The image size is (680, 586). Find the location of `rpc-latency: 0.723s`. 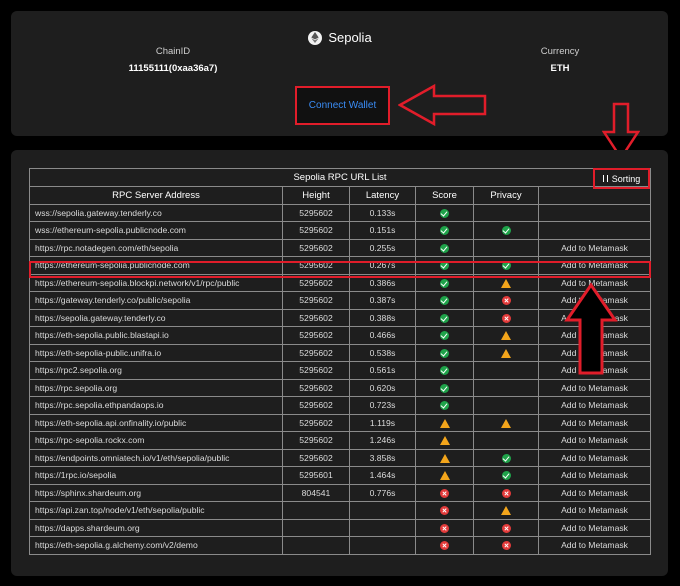

rpc-latency: 0.723s is located at coordinates (382, 405).